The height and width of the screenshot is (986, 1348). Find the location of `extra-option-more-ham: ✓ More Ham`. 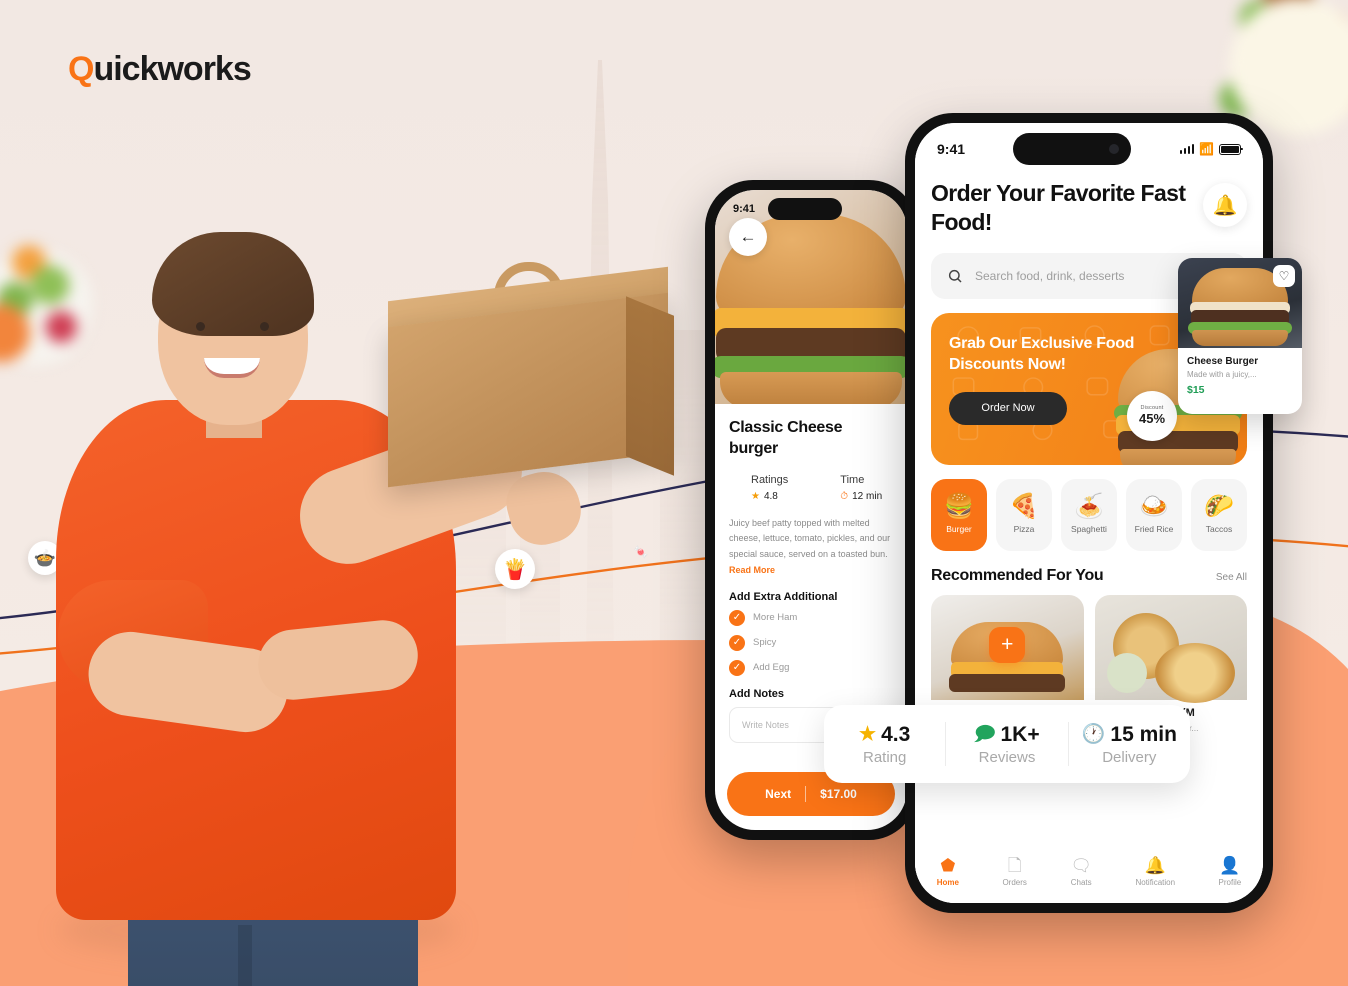

extra-option-more-ham: ✓ More Ham is located at coordinates (811, 617).